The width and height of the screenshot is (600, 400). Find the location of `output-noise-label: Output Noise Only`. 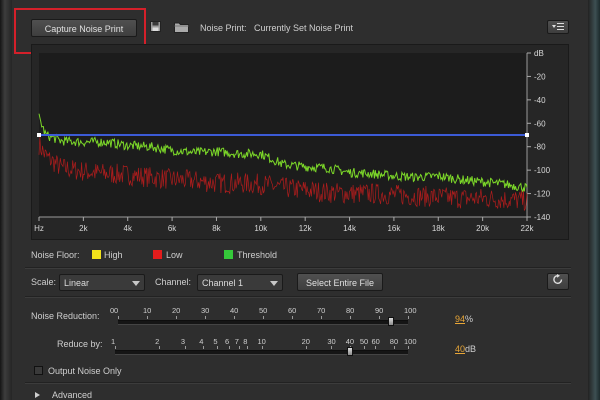

output-noise-label: Output Noise Only is located at coordinates (85, 371).